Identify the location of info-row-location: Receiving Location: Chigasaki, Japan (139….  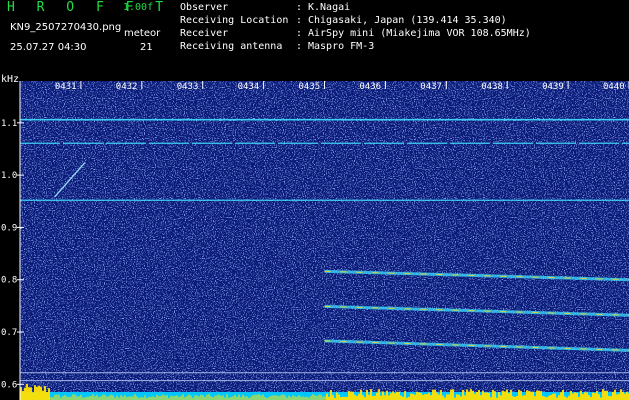
(343, 20).